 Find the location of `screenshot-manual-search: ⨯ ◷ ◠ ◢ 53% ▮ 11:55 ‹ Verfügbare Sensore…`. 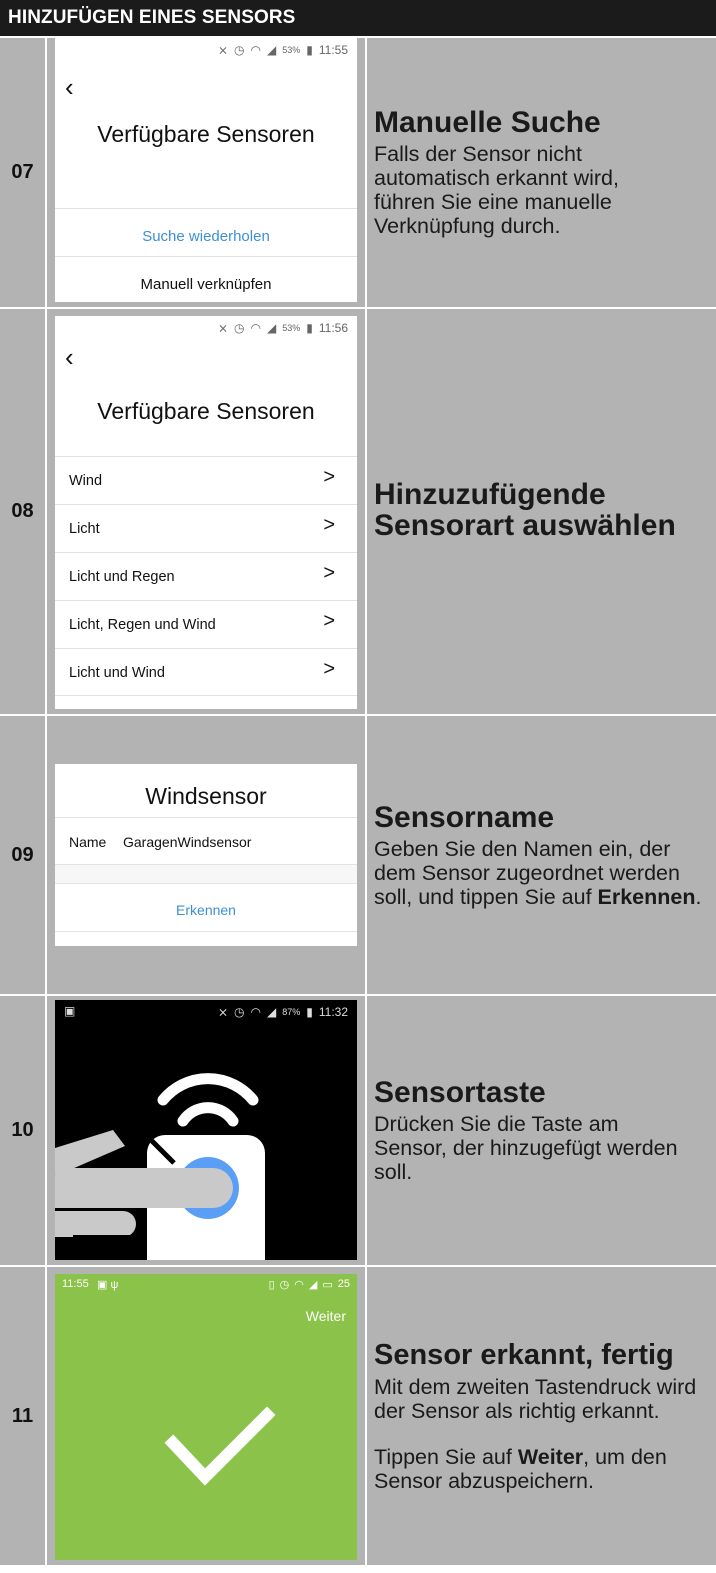

screenshot-manual-search: ⨯ ◷ ◠ ◢ 53% ▮ 11:55 ‹ Verfügbare Sensore… is located at coordinates (206, 170).